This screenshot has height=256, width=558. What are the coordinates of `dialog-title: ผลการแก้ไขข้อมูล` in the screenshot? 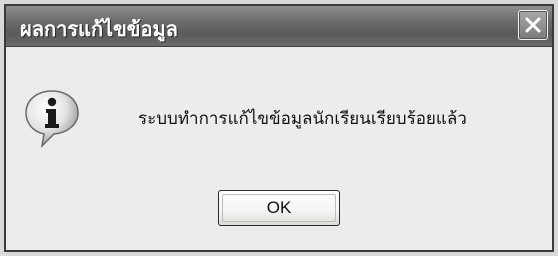 It's located at (99, 29).